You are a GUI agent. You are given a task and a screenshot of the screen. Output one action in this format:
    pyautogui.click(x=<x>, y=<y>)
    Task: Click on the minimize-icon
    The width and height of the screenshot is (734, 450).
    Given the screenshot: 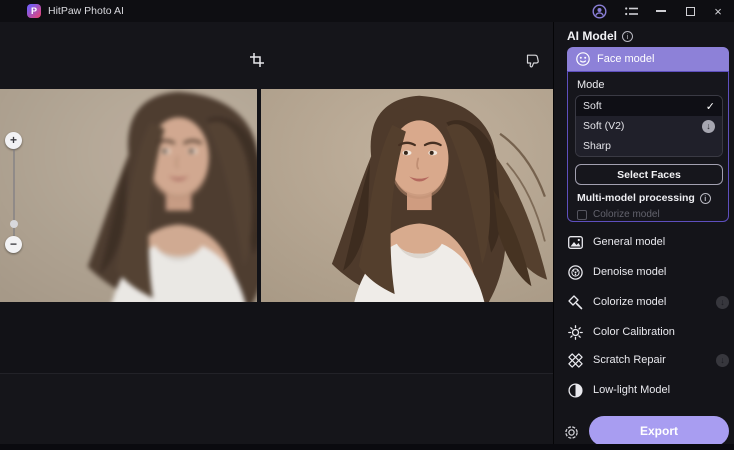 What is the action you would take?
    pyautogui.click(x=661, y=11)
    